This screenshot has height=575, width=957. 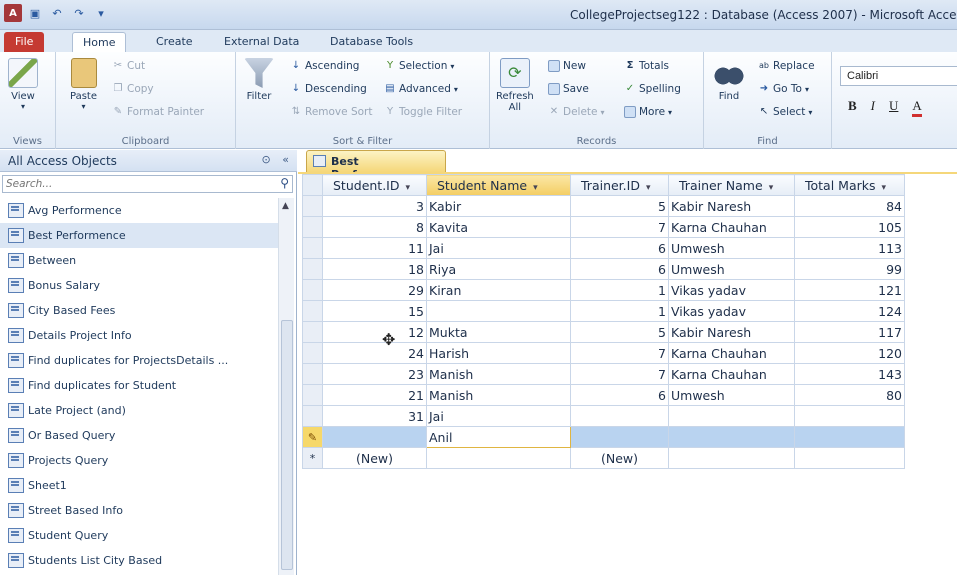 I want to click on cell-trainer-name, so click(x=731, y=416).